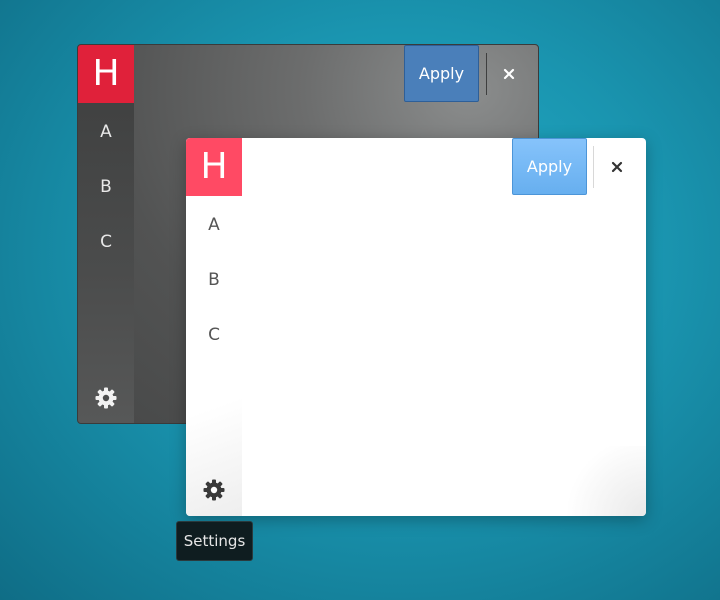 This screenshot has width=720, height=600. Describe the element at coordinates (601, 481) in the screenshot. I see `corner-shading` at that location.